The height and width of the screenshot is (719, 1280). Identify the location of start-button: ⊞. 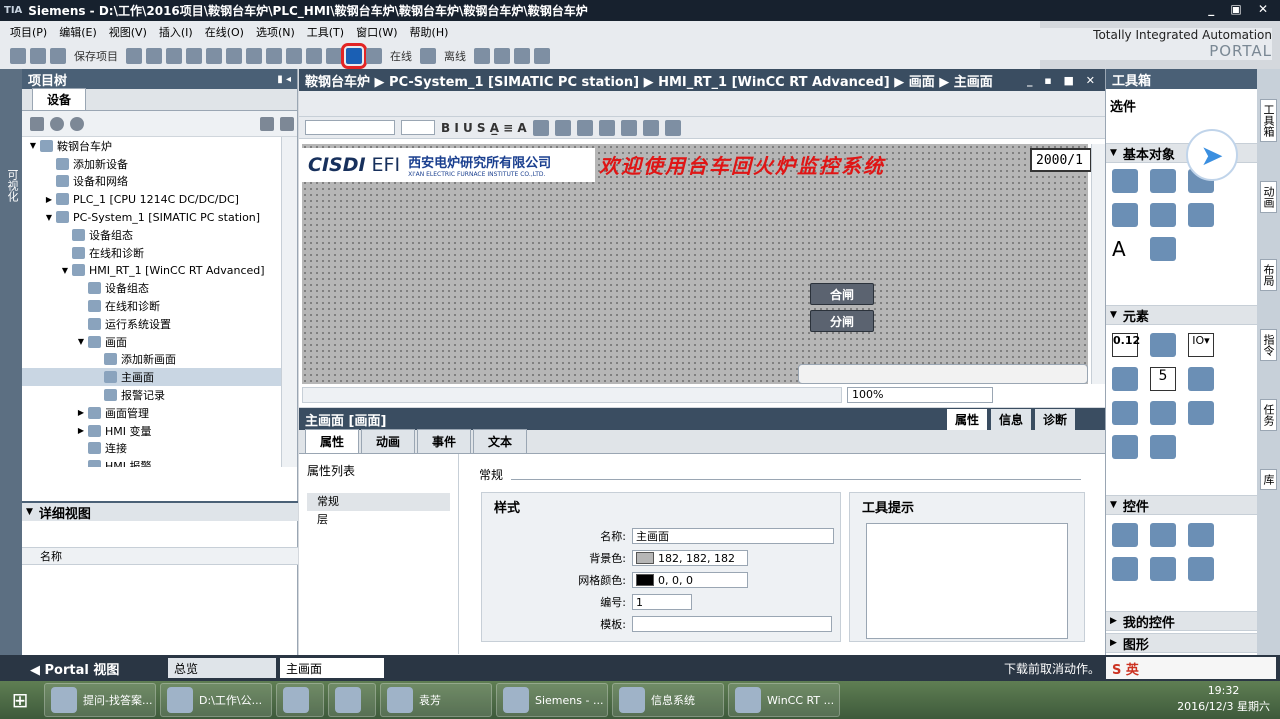
(20, 700).